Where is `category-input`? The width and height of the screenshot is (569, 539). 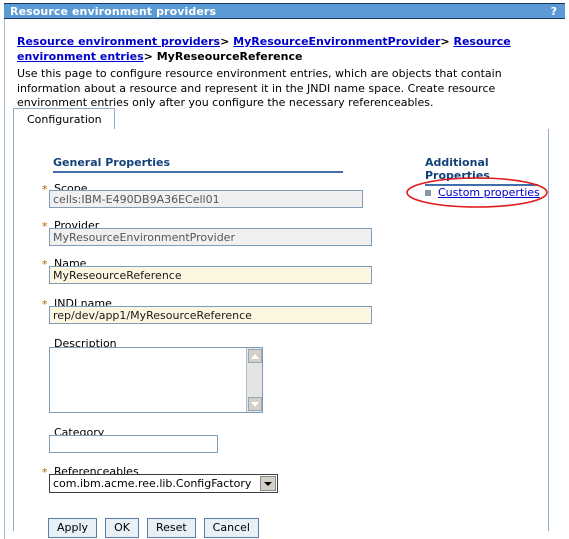 category-input is located at coordinates (133, 444).